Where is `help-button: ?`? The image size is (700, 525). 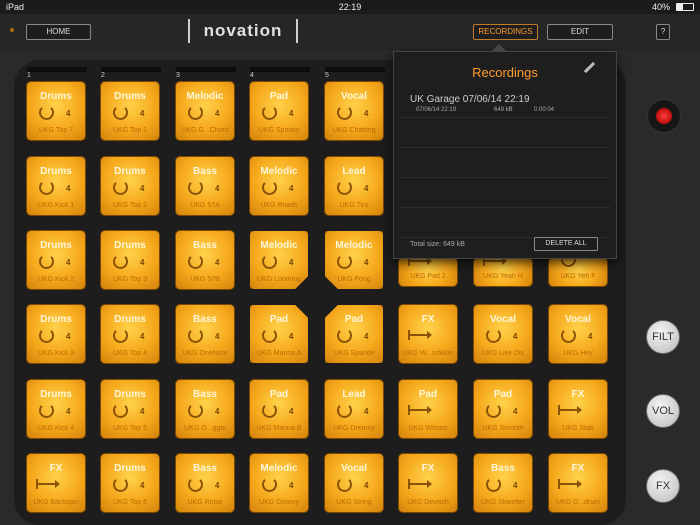
help-button: ? is located at coordinates (663, 32).